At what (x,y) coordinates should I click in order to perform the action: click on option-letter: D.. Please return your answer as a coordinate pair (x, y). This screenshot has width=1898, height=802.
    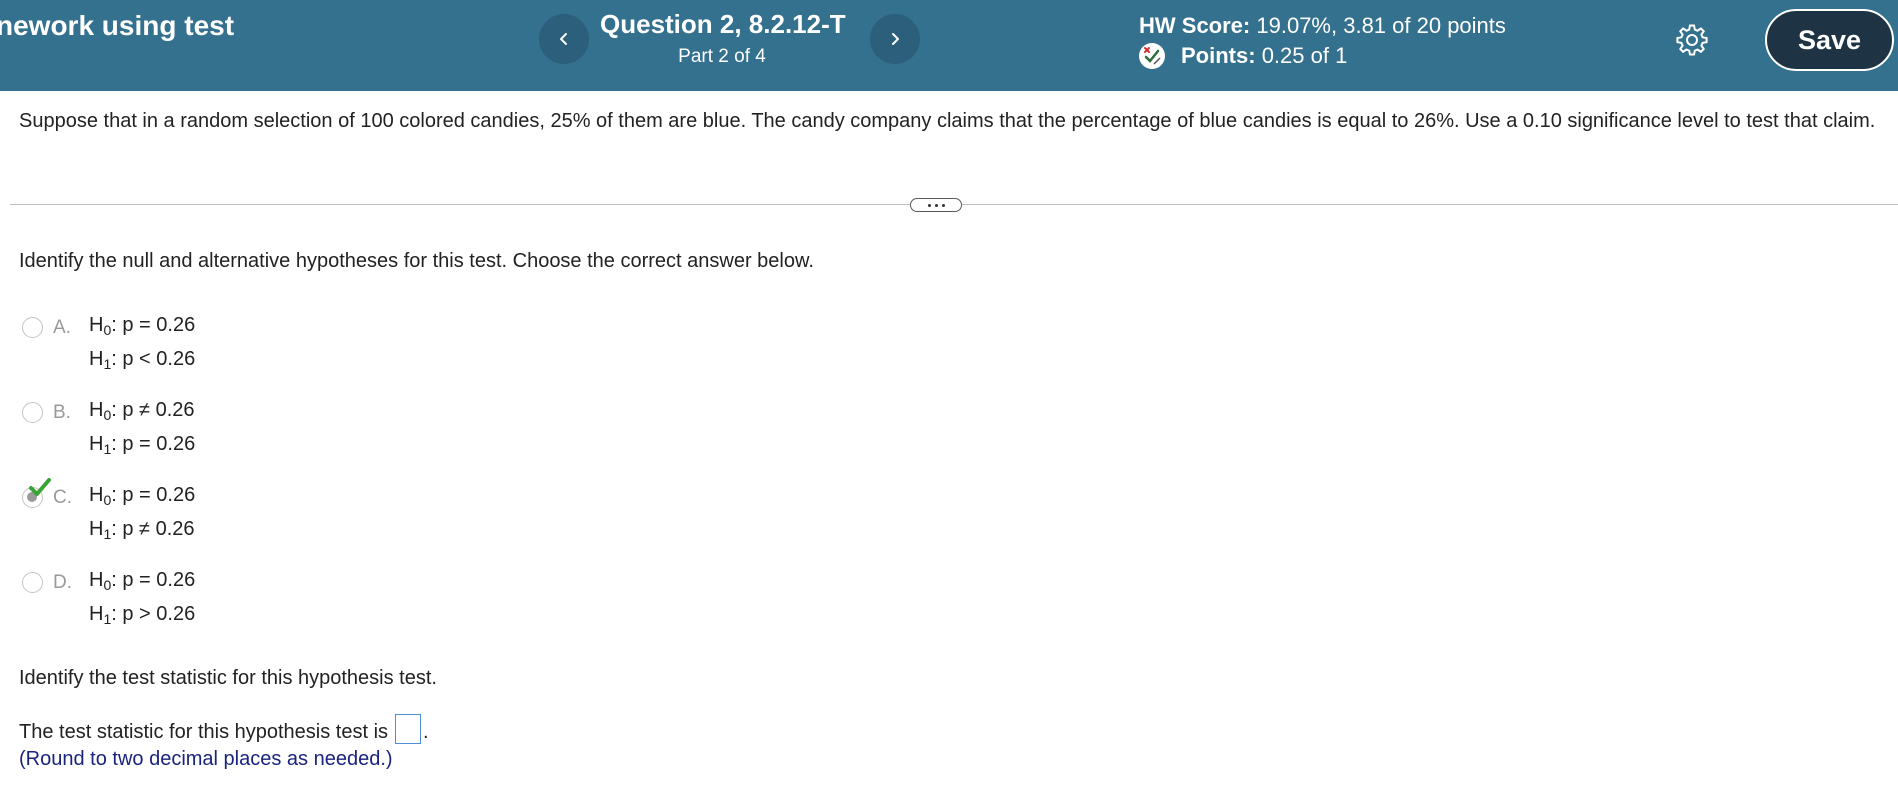
    Looking at the image, I should click on (62, 582).